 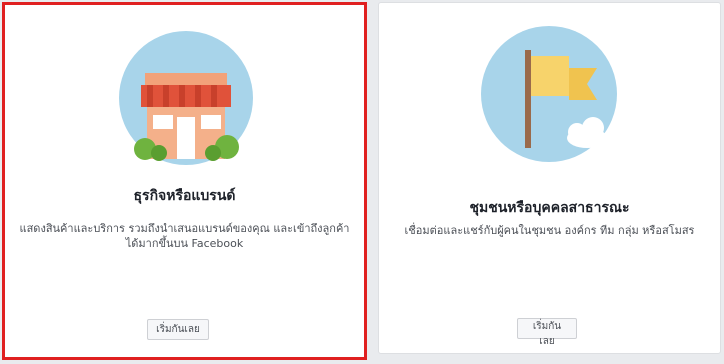 I want to click on card-title: ธุรกิจหรือแบรนด์, so click(x=184, y=196).